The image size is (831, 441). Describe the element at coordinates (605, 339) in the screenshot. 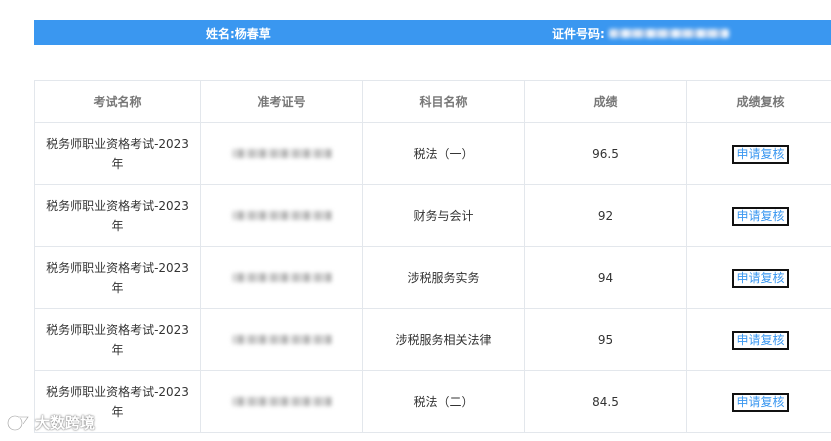

I see `score-cell: 95` at that location.